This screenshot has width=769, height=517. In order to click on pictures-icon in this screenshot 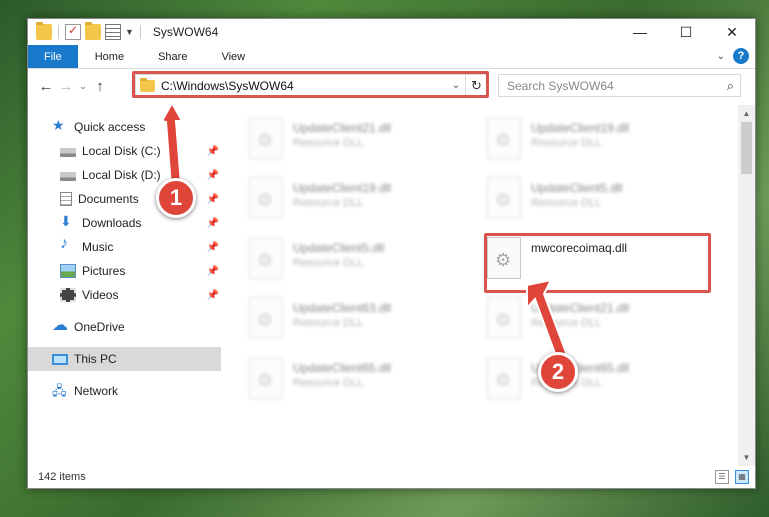, I will do `click(68, 271)`.